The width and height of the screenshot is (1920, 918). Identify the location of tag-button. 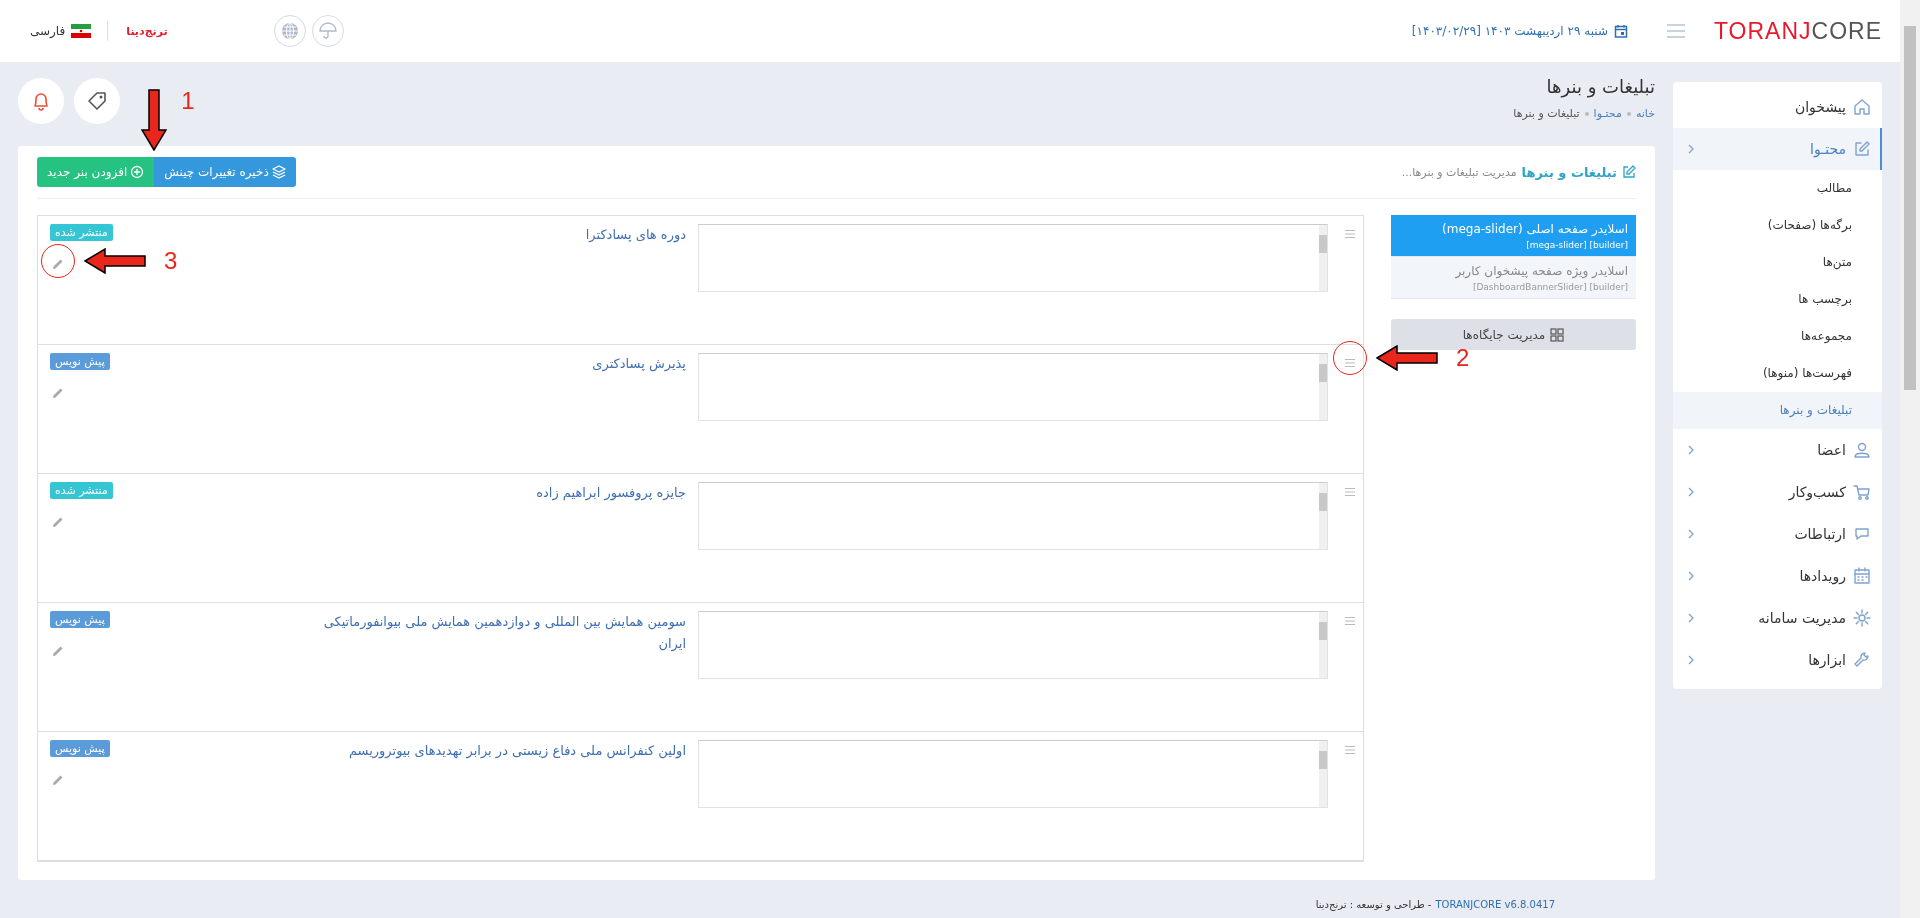
(97, 101).